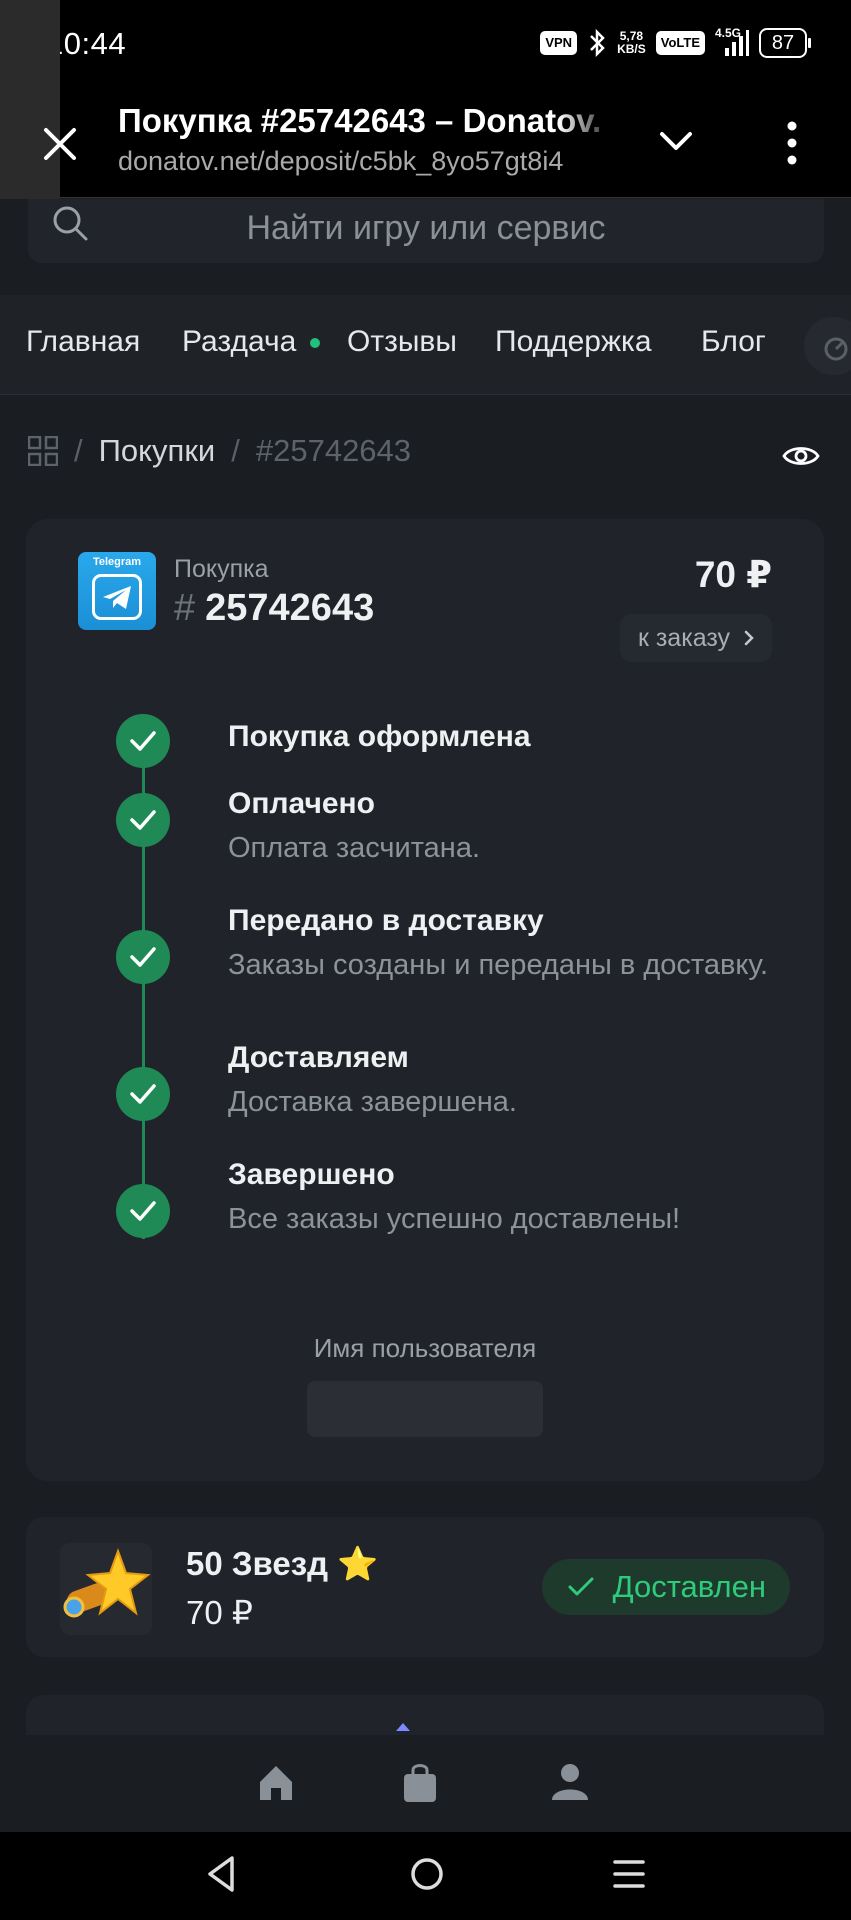  I want to click on close-icon, so click(60, 144).